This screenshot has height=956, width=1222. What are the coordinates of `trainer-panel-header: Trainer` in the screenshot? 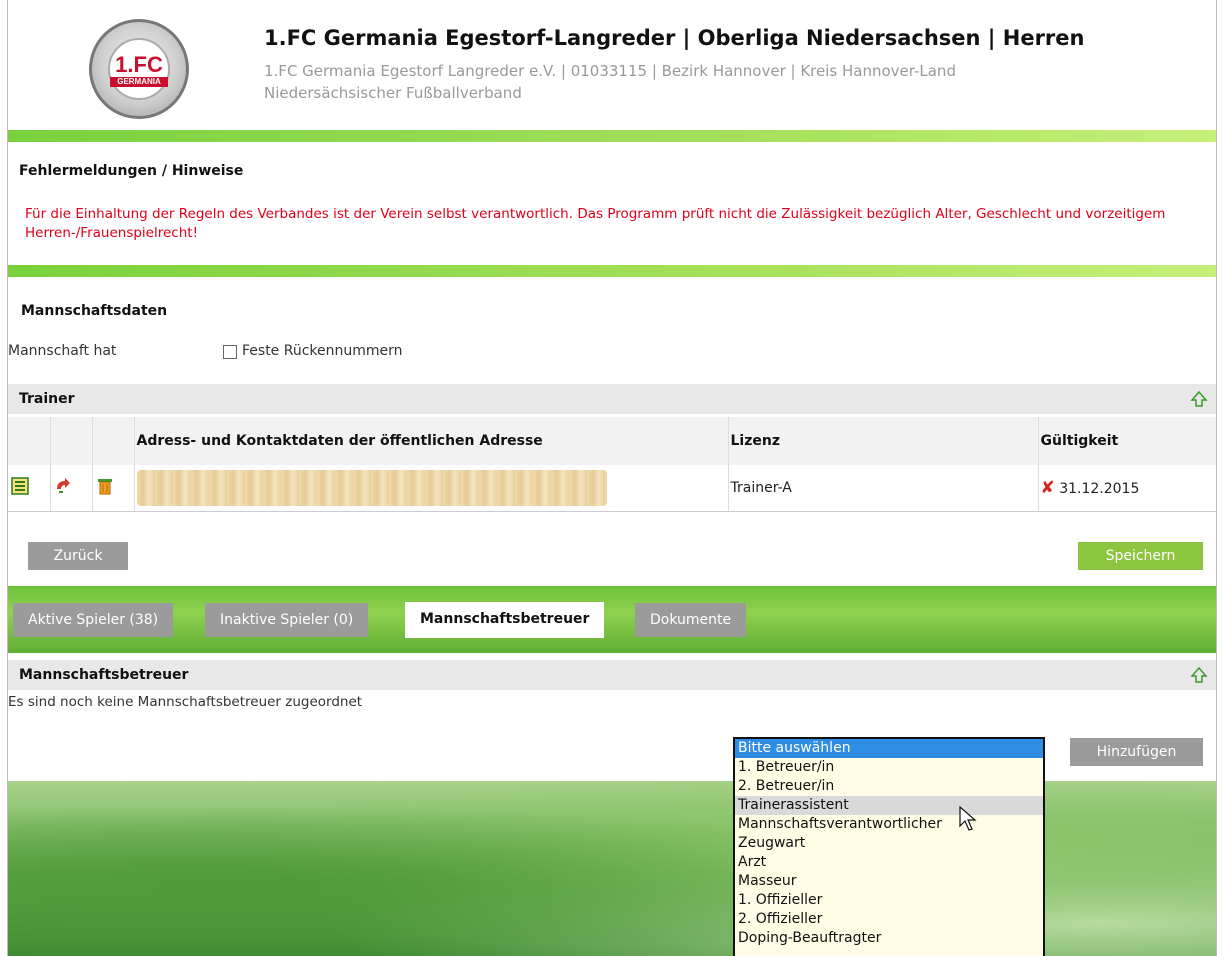 It's located at (612, 399).